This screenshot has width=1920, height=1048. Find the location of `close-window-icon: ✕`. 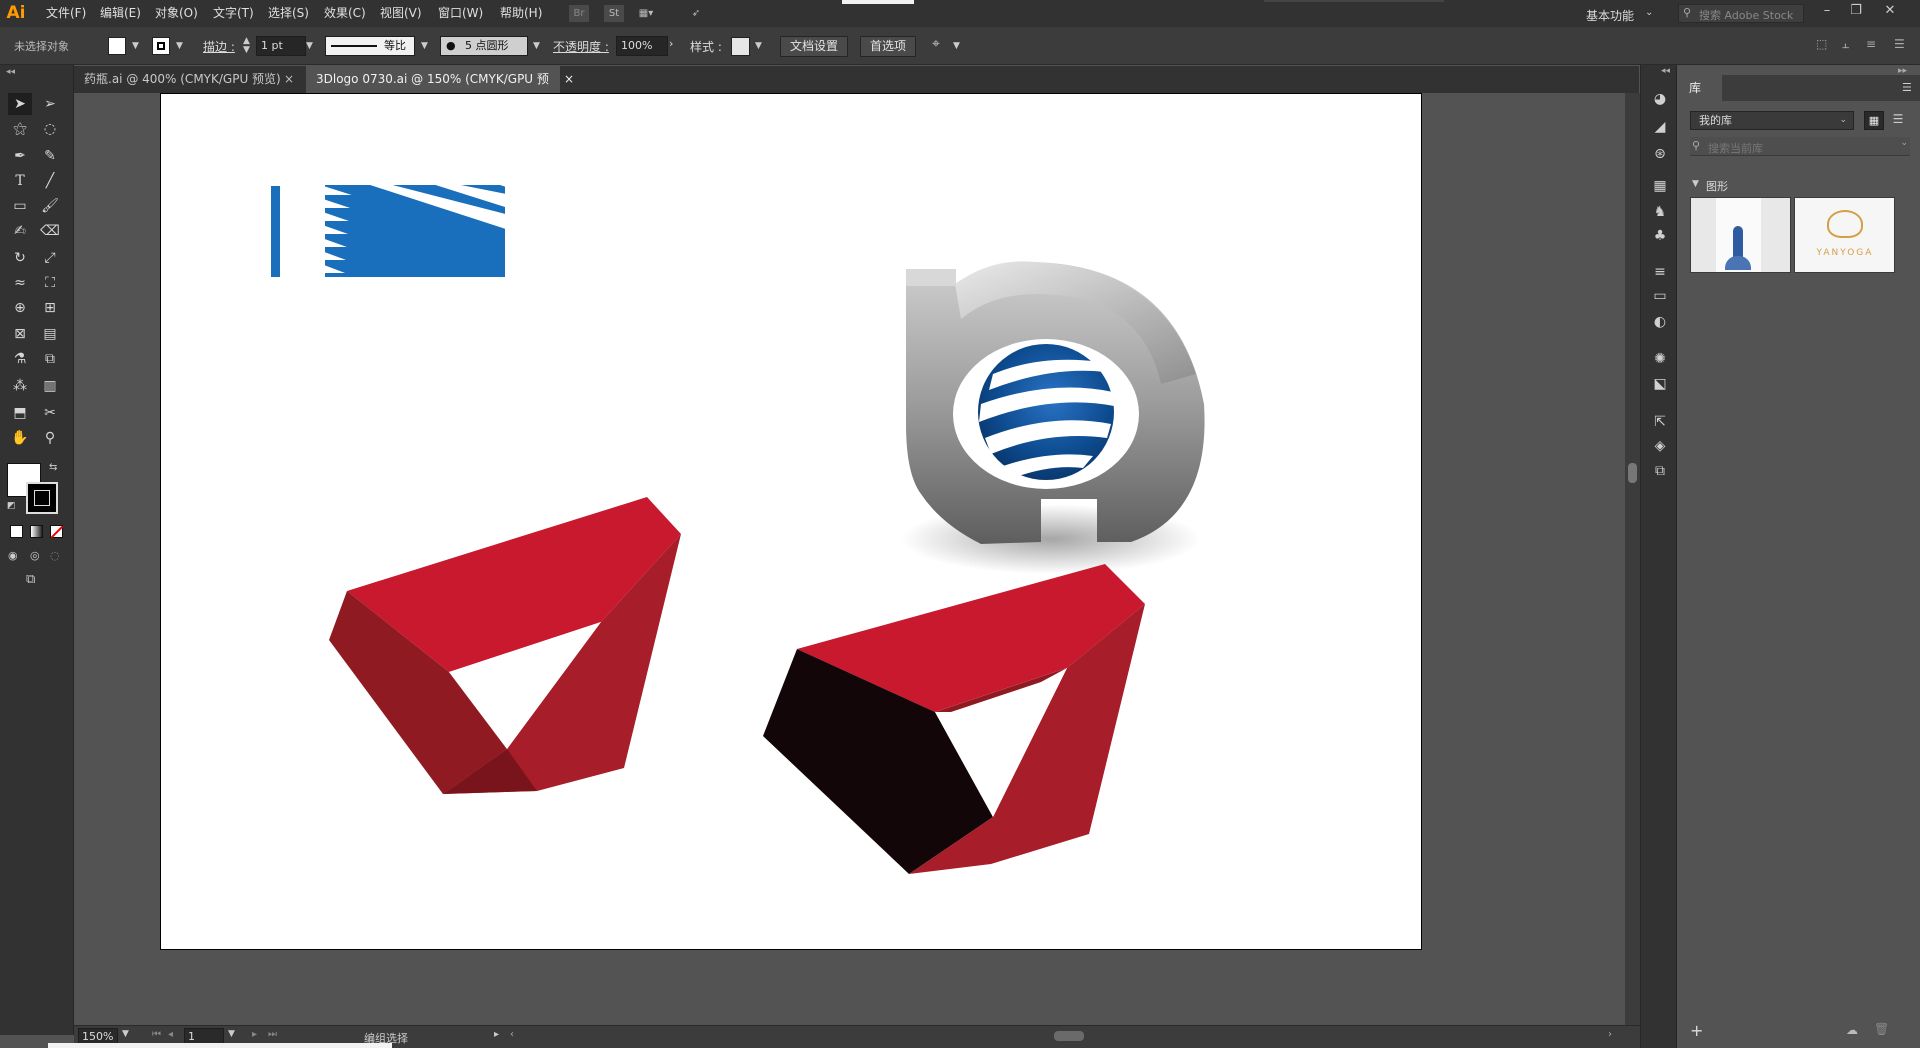

close-window-icon: ✕ is located at coordinates (1890, 11).